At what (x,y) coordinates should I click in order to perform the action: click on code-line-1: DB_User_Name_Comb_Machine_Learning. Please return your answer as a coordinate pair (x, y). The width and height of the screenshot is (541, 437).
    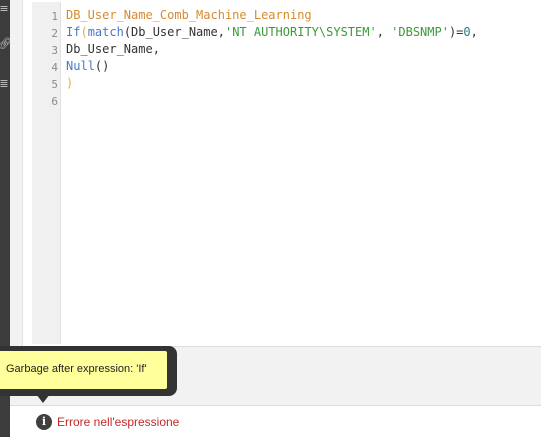
    Looking at the image, I should click on (189, 15).